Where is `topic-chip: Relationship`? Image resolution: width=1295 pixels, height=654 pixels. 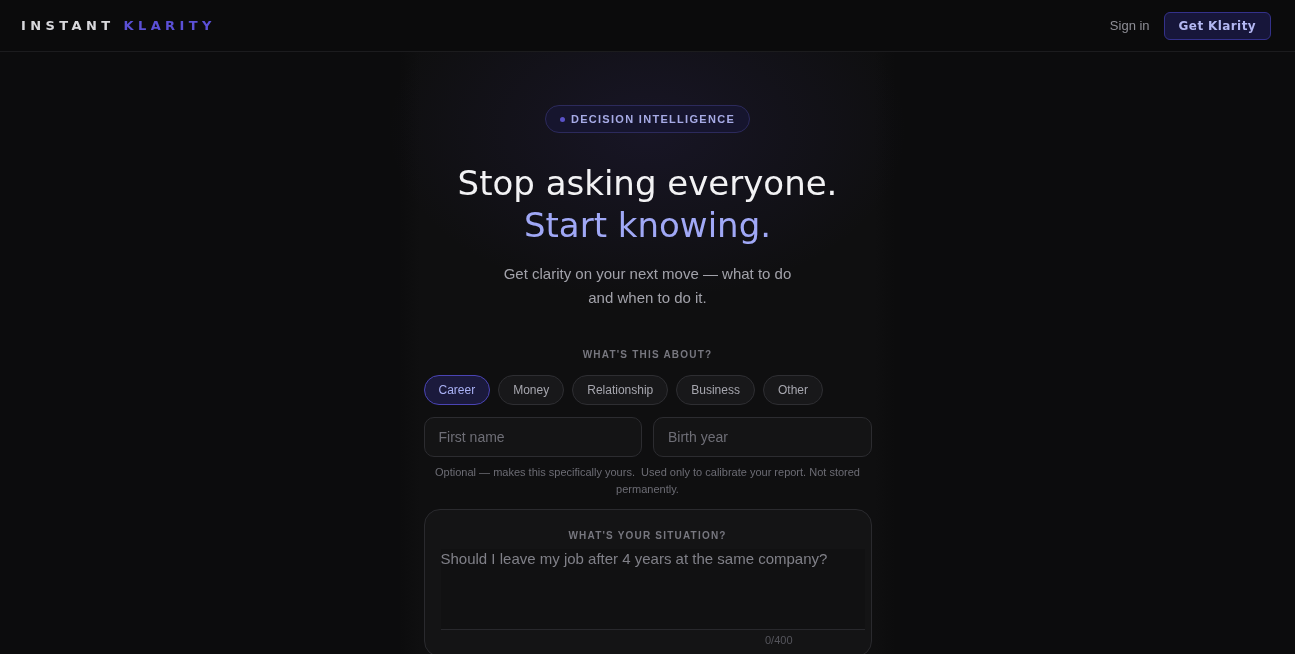 topic-chip: Relationship is located at coordinates (620, 390).